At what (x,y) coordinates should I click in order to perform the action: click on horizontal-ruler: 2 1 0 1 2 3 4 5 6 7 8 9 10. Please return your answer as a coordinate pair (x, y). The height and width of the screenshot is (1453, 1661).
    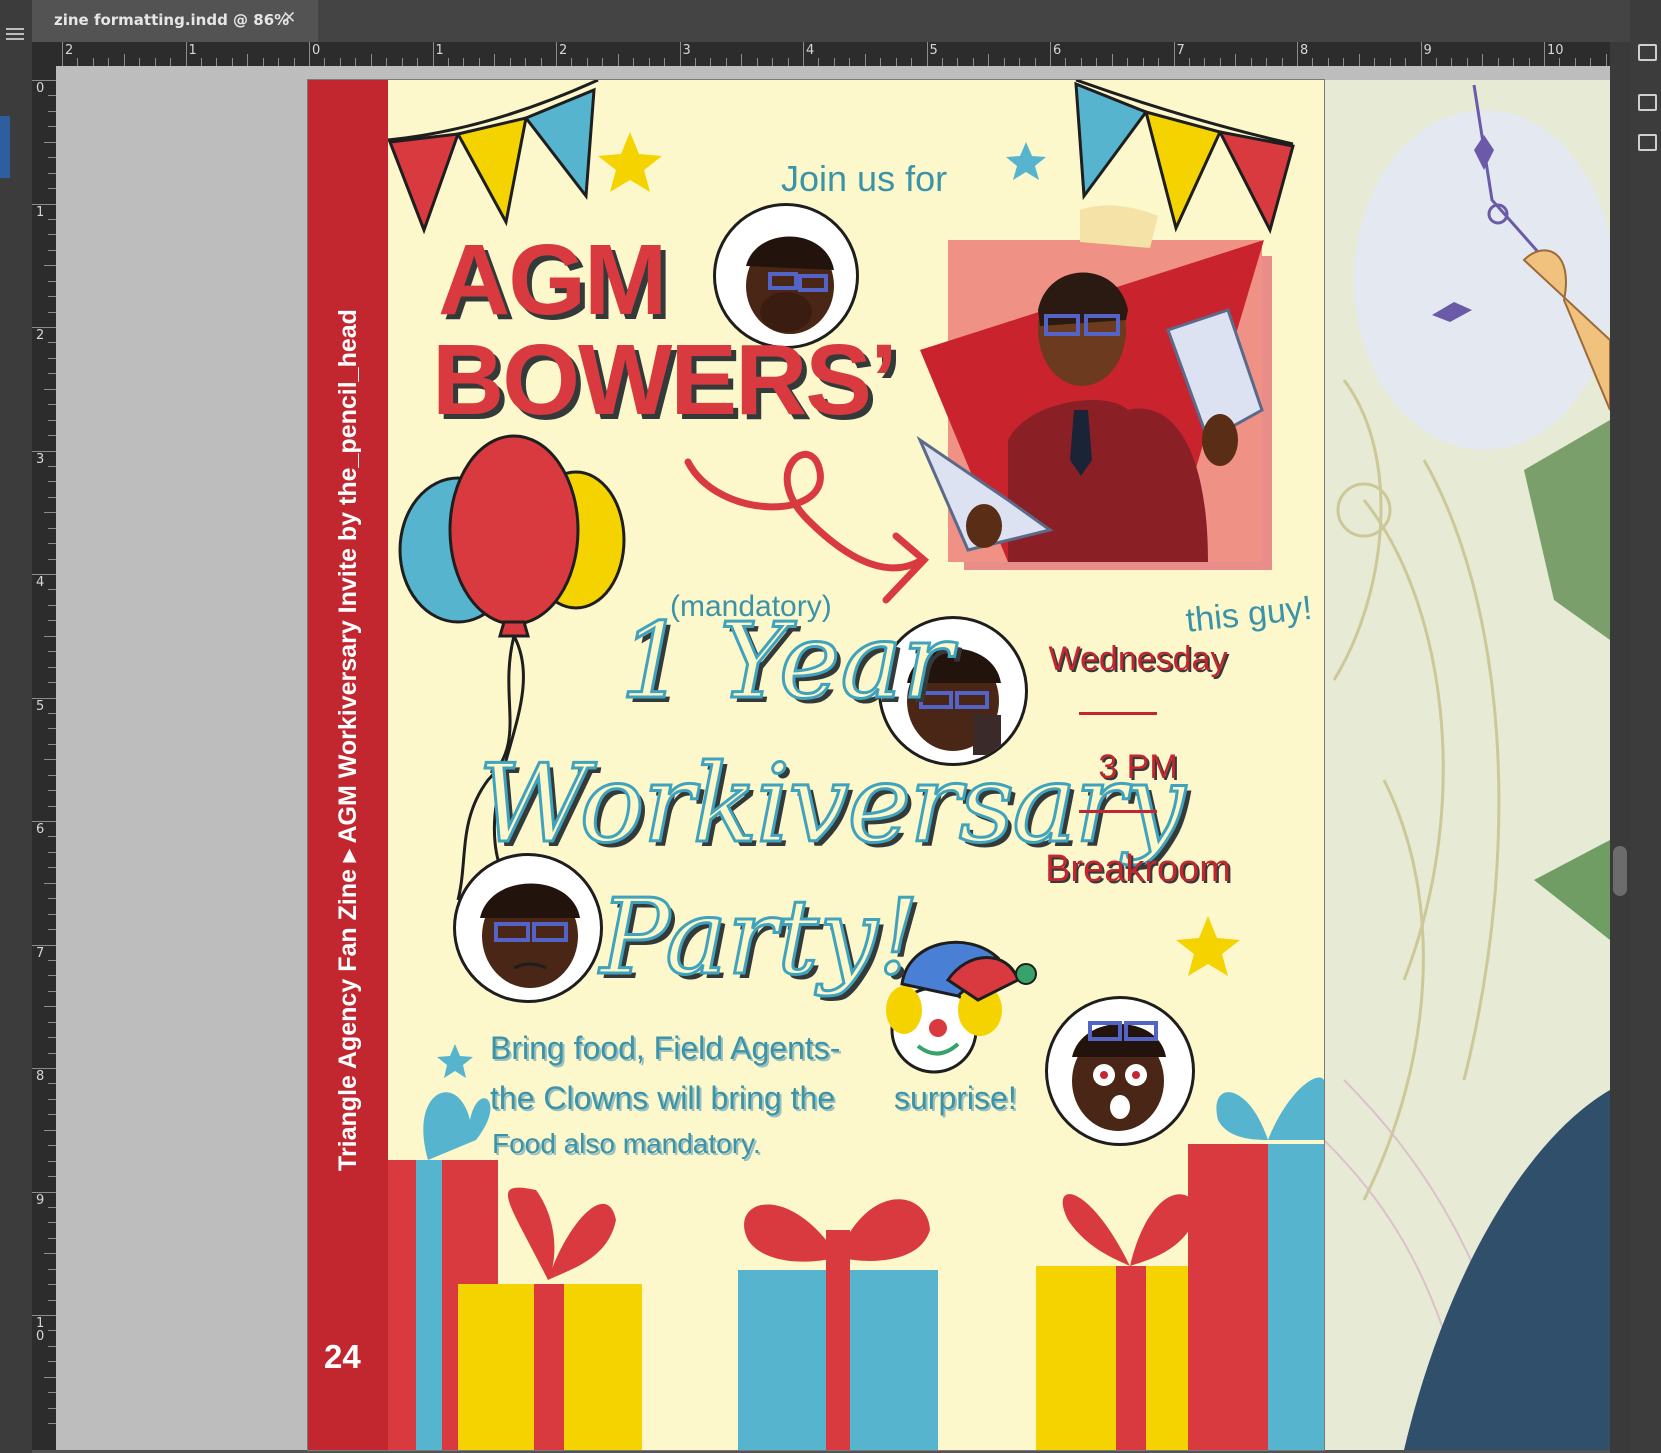
    Looking at the image, I should click on (825, 54).